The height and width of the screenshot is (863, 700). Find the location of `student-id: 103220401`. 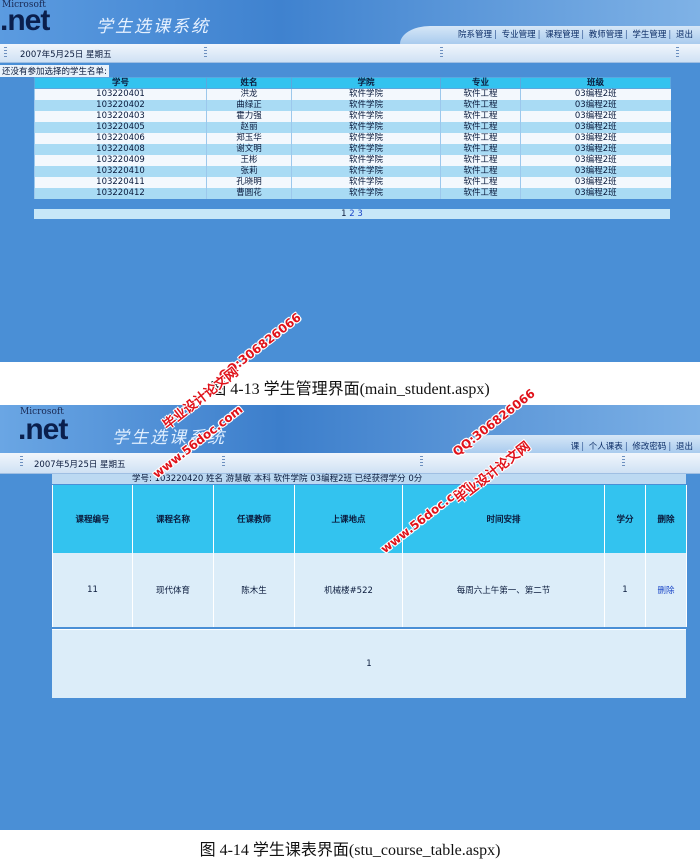

student-id: 103220401 is located at coordinates (120, 94).